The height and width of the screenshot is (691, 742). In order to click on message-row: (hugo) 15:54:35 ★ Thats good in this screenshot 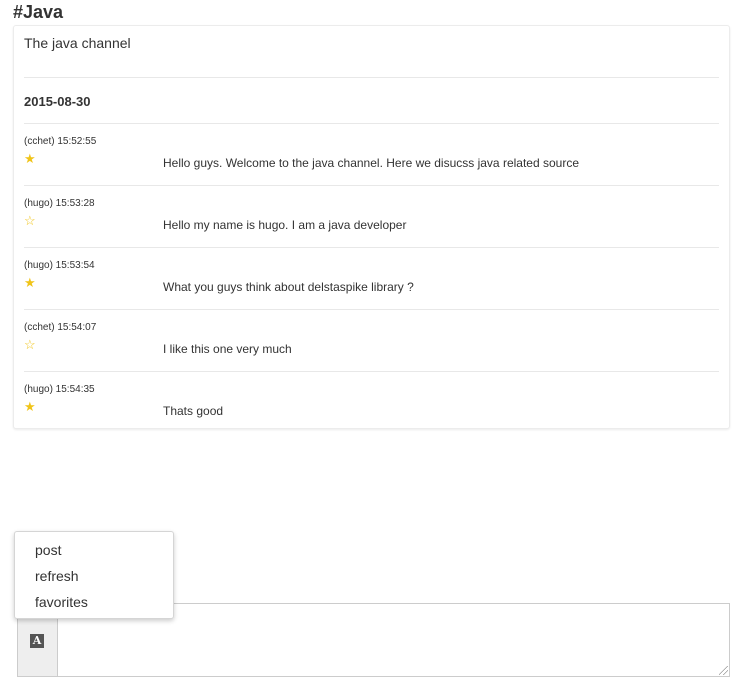, I will do `click(371, 402)`.